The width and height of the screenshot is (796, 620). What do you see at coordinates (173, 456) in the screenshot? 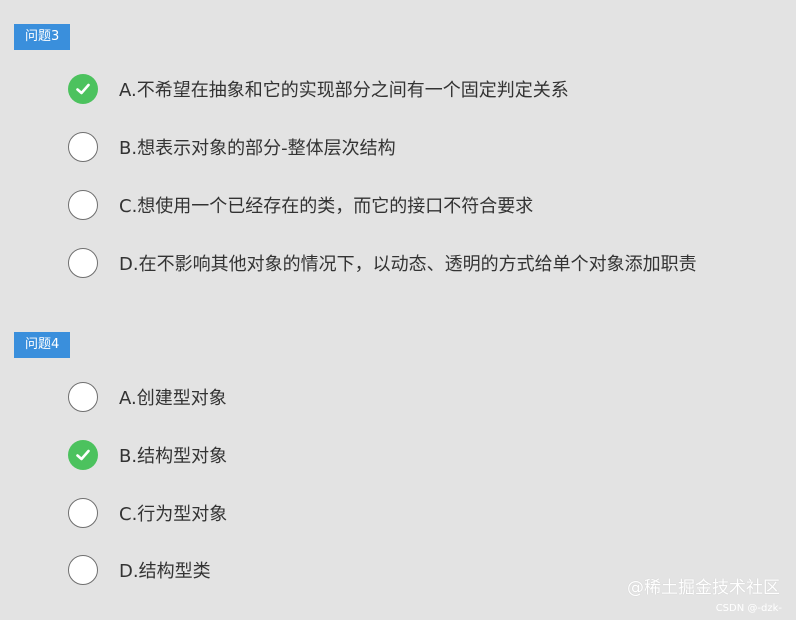
I see `option-text: B.结构型对象` at bounding box center [173, 456].